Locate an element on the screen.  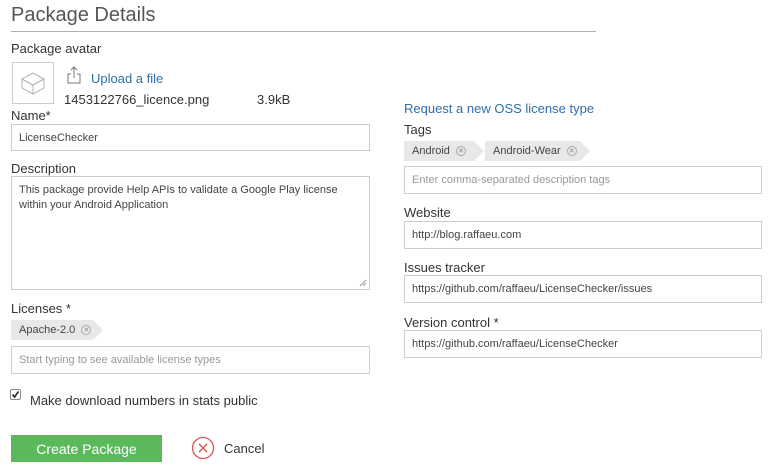
check-icon is located at coordinates (15, 395).